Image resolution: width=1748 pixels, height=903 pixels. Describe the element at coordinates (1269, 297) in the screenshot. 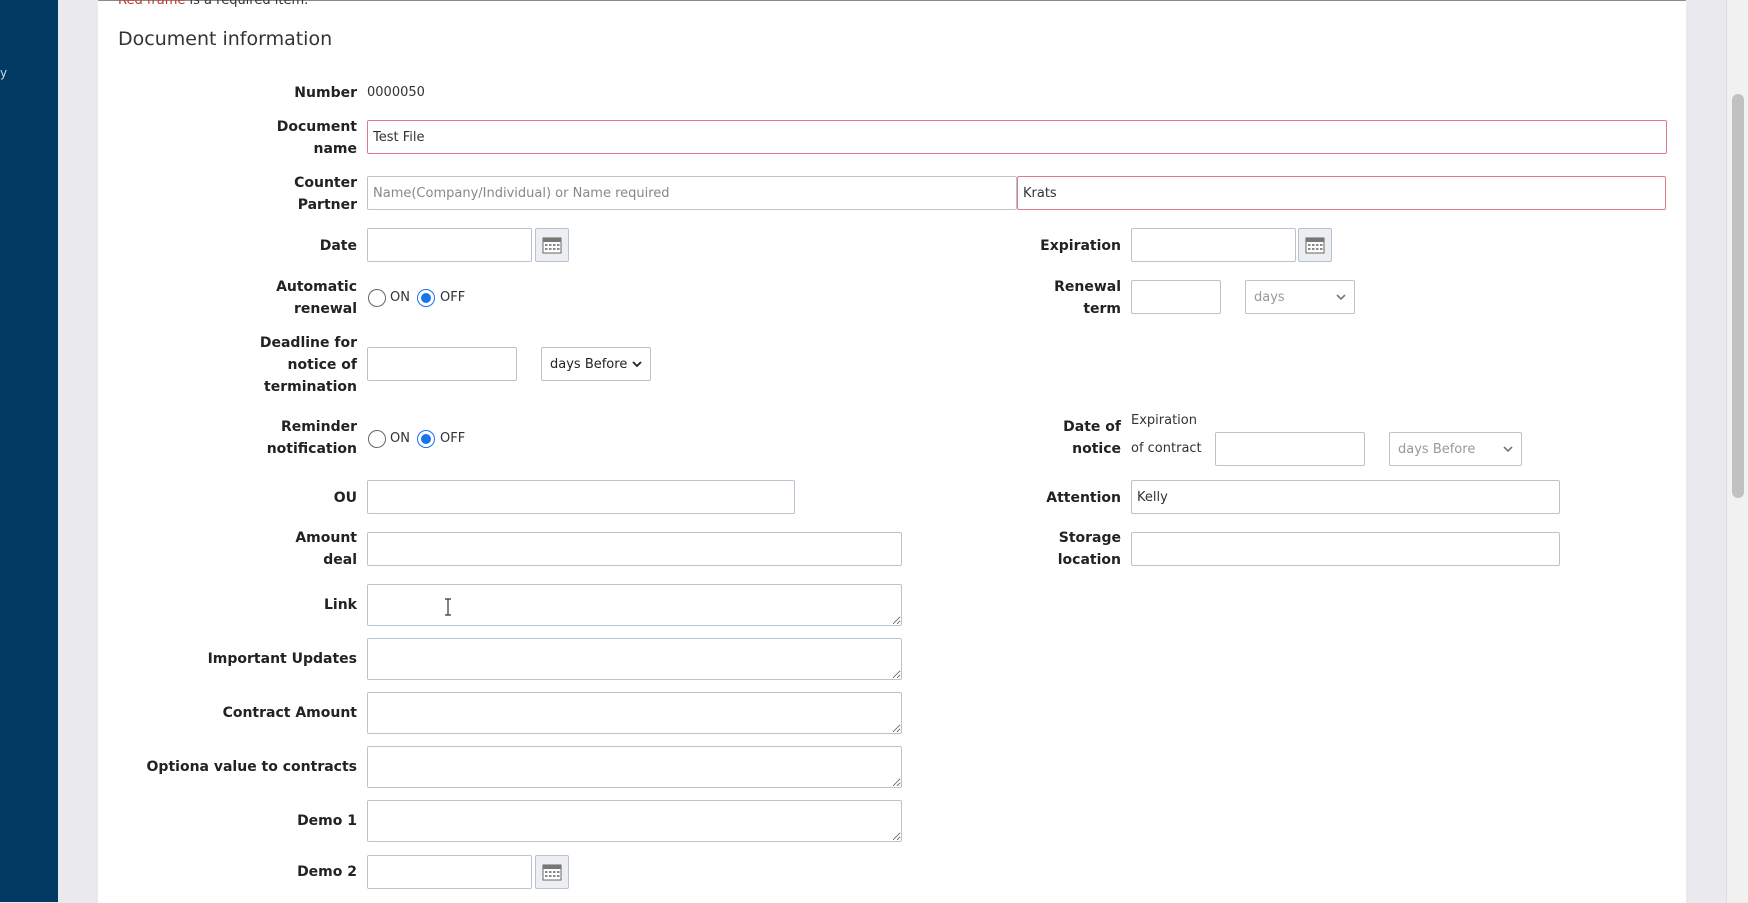

I see `select-value: days` at that location.